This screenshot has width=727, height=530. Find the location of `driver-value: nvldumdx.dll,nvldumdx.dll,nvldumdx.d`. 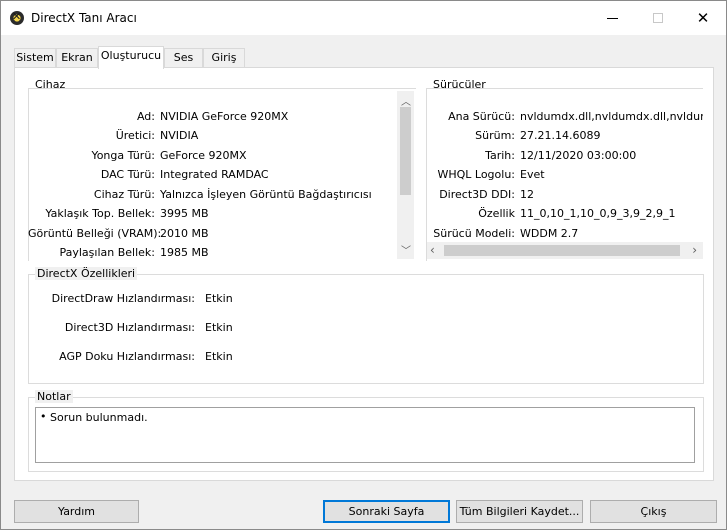

driver-value: nvldumdx.dll,nvldumdx.dll,nvldumdx.d is located at coordinates (611, 116).